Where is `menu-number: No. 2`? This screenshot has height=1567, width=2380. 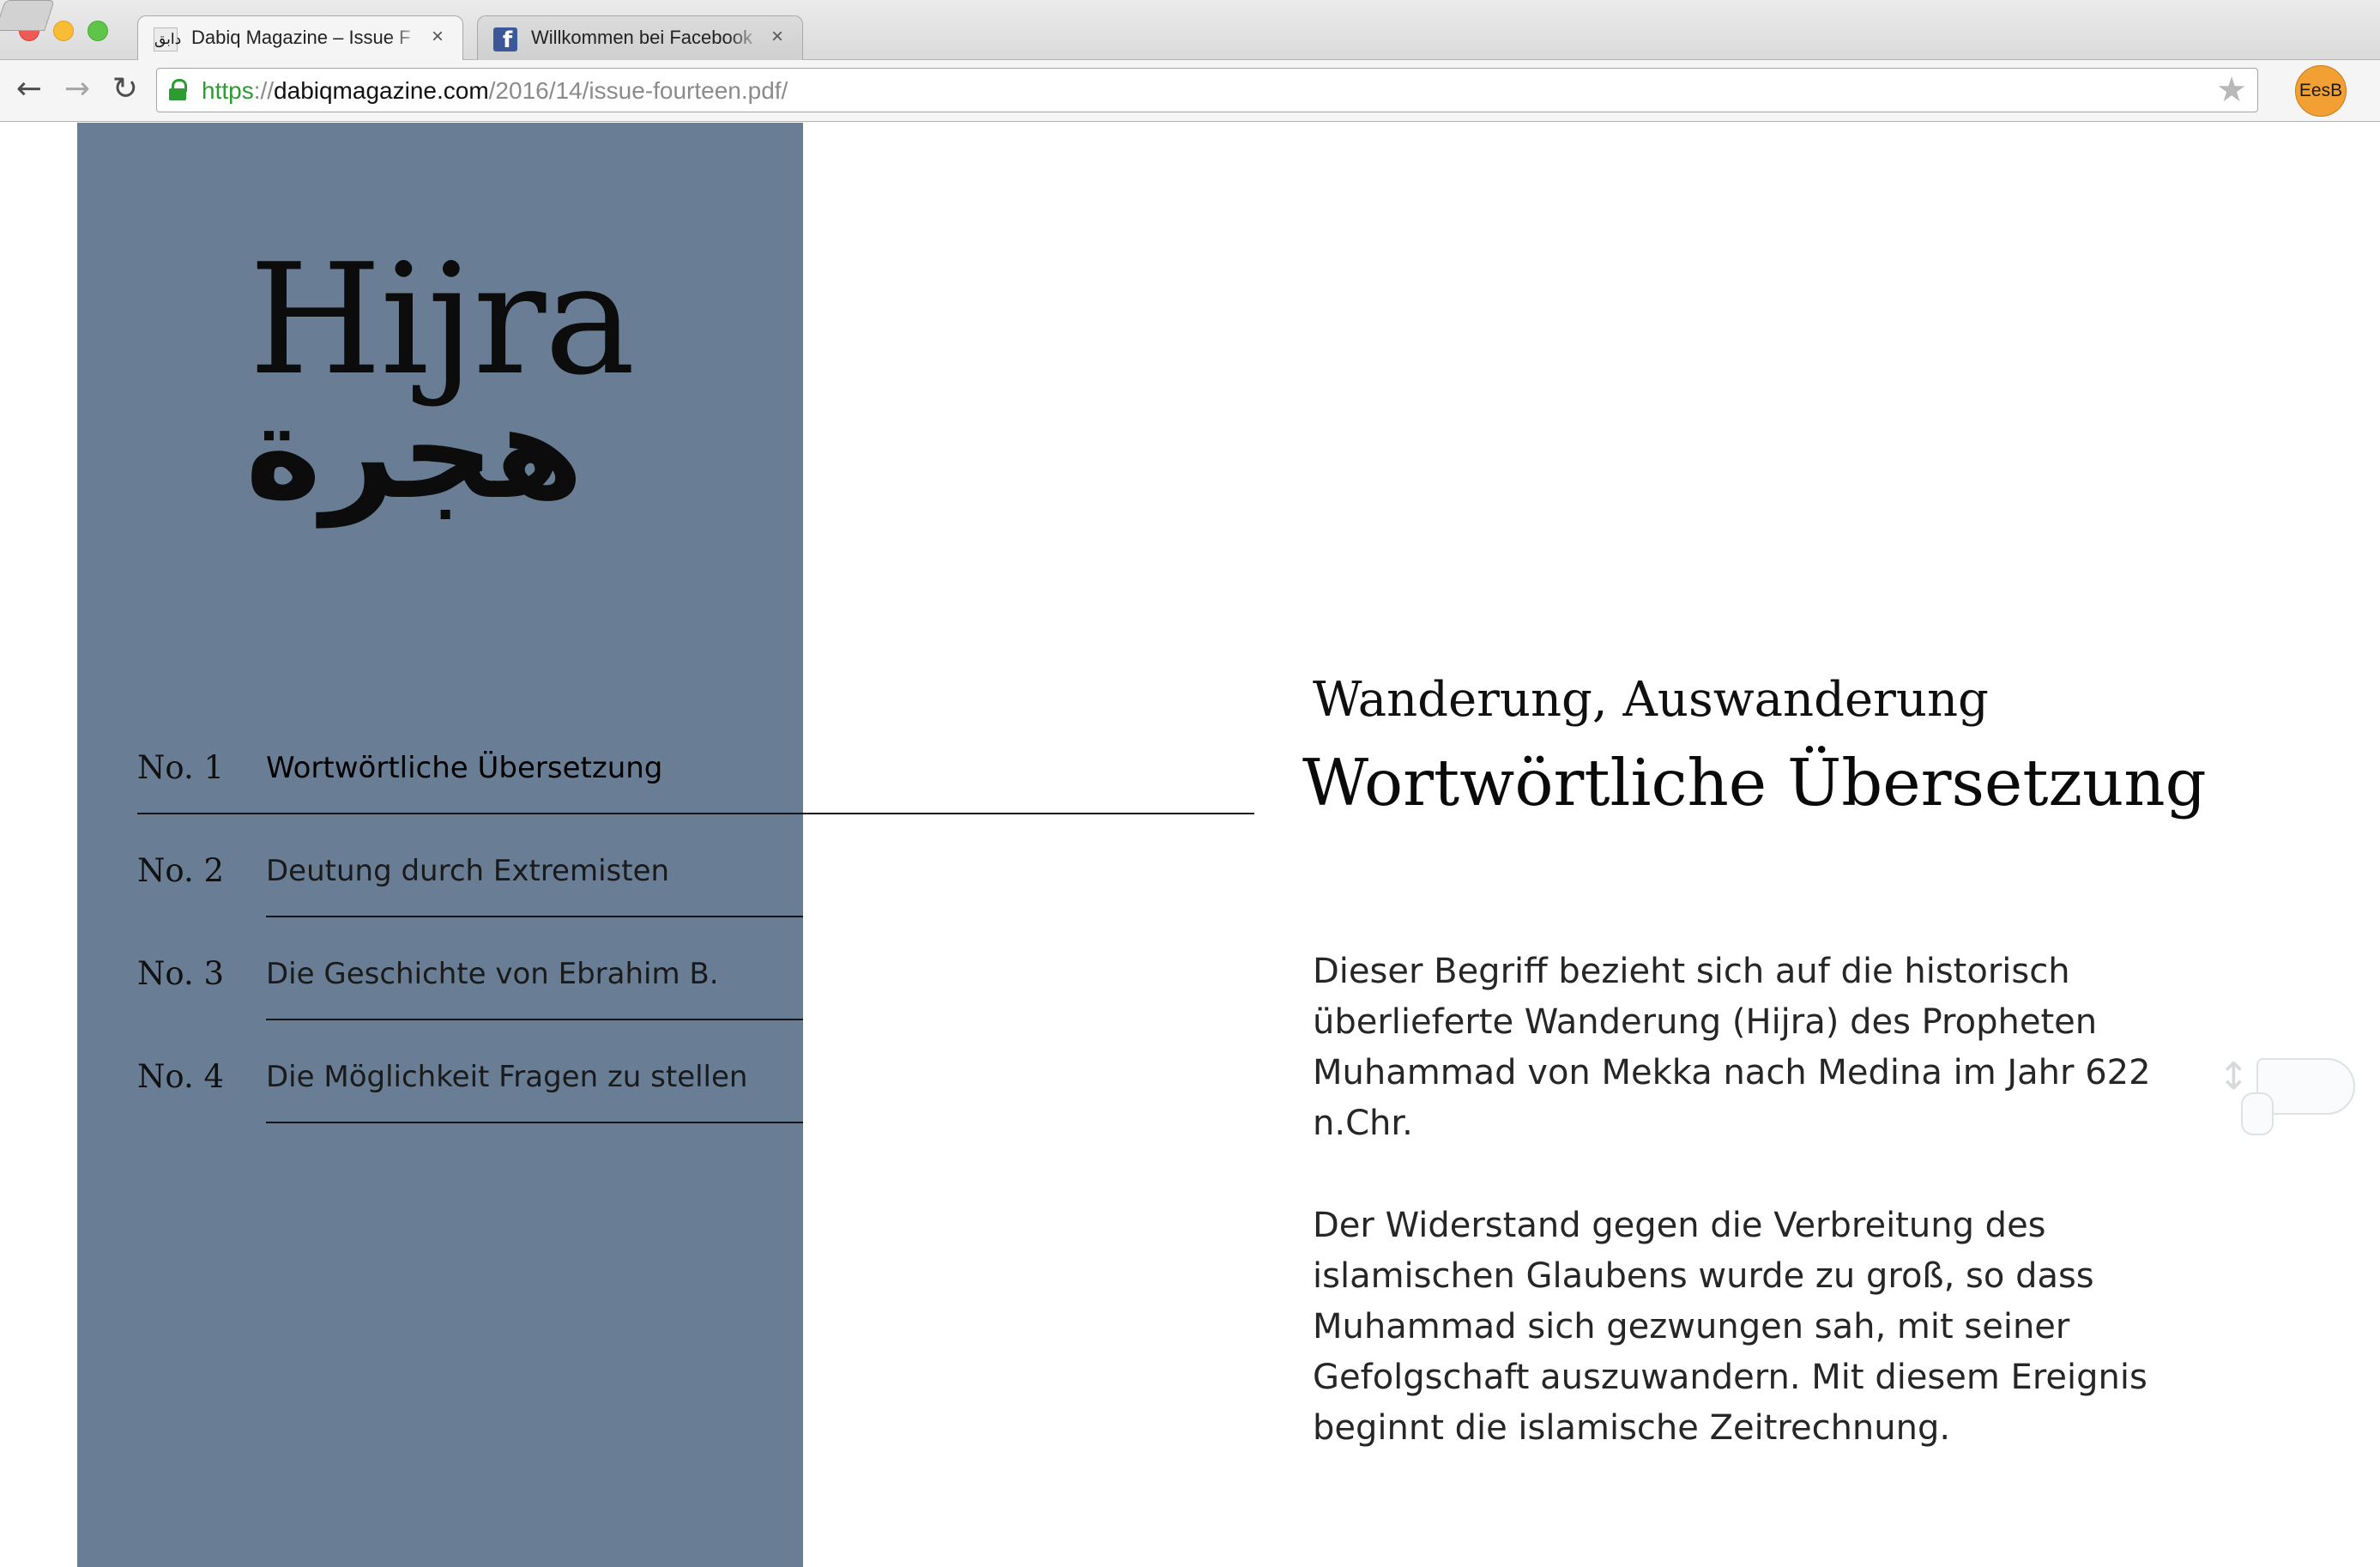 menu-number: No. 2 is located at coordinates (181, 870).